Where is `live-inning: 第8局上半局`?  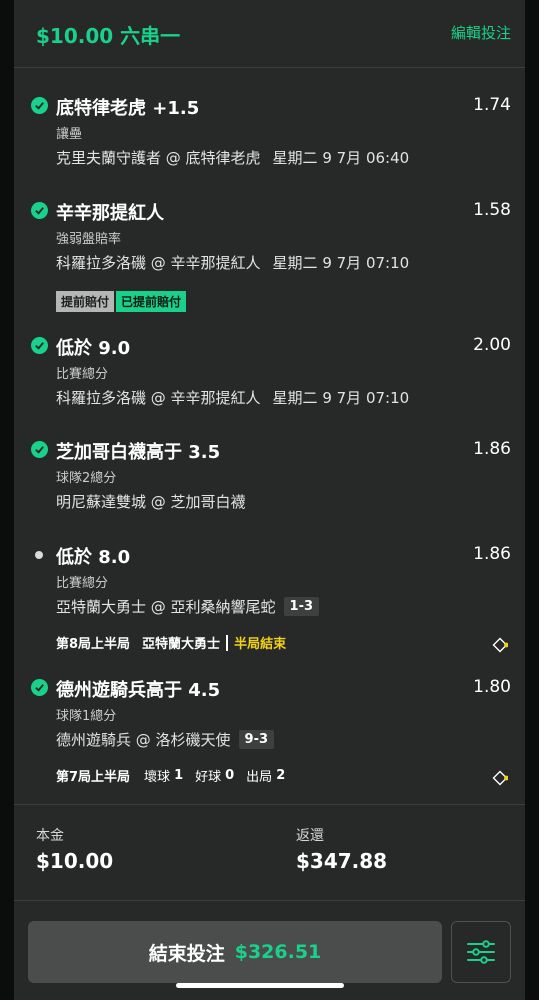 live-inning: 第8局上半局 is located at coordinates (93, 644).